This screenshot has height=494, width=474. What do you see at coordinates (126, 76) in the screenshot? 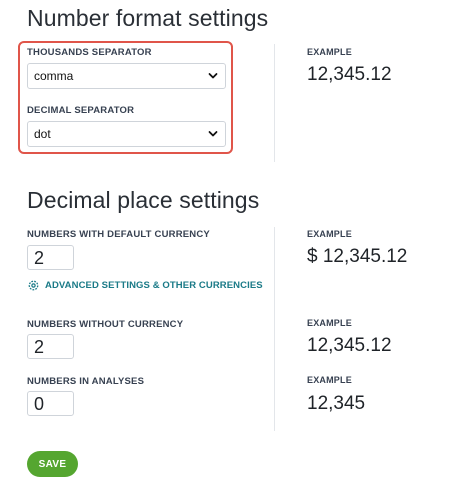
I see `thousands-separator-select: comma` at bounding box center [126, 76].